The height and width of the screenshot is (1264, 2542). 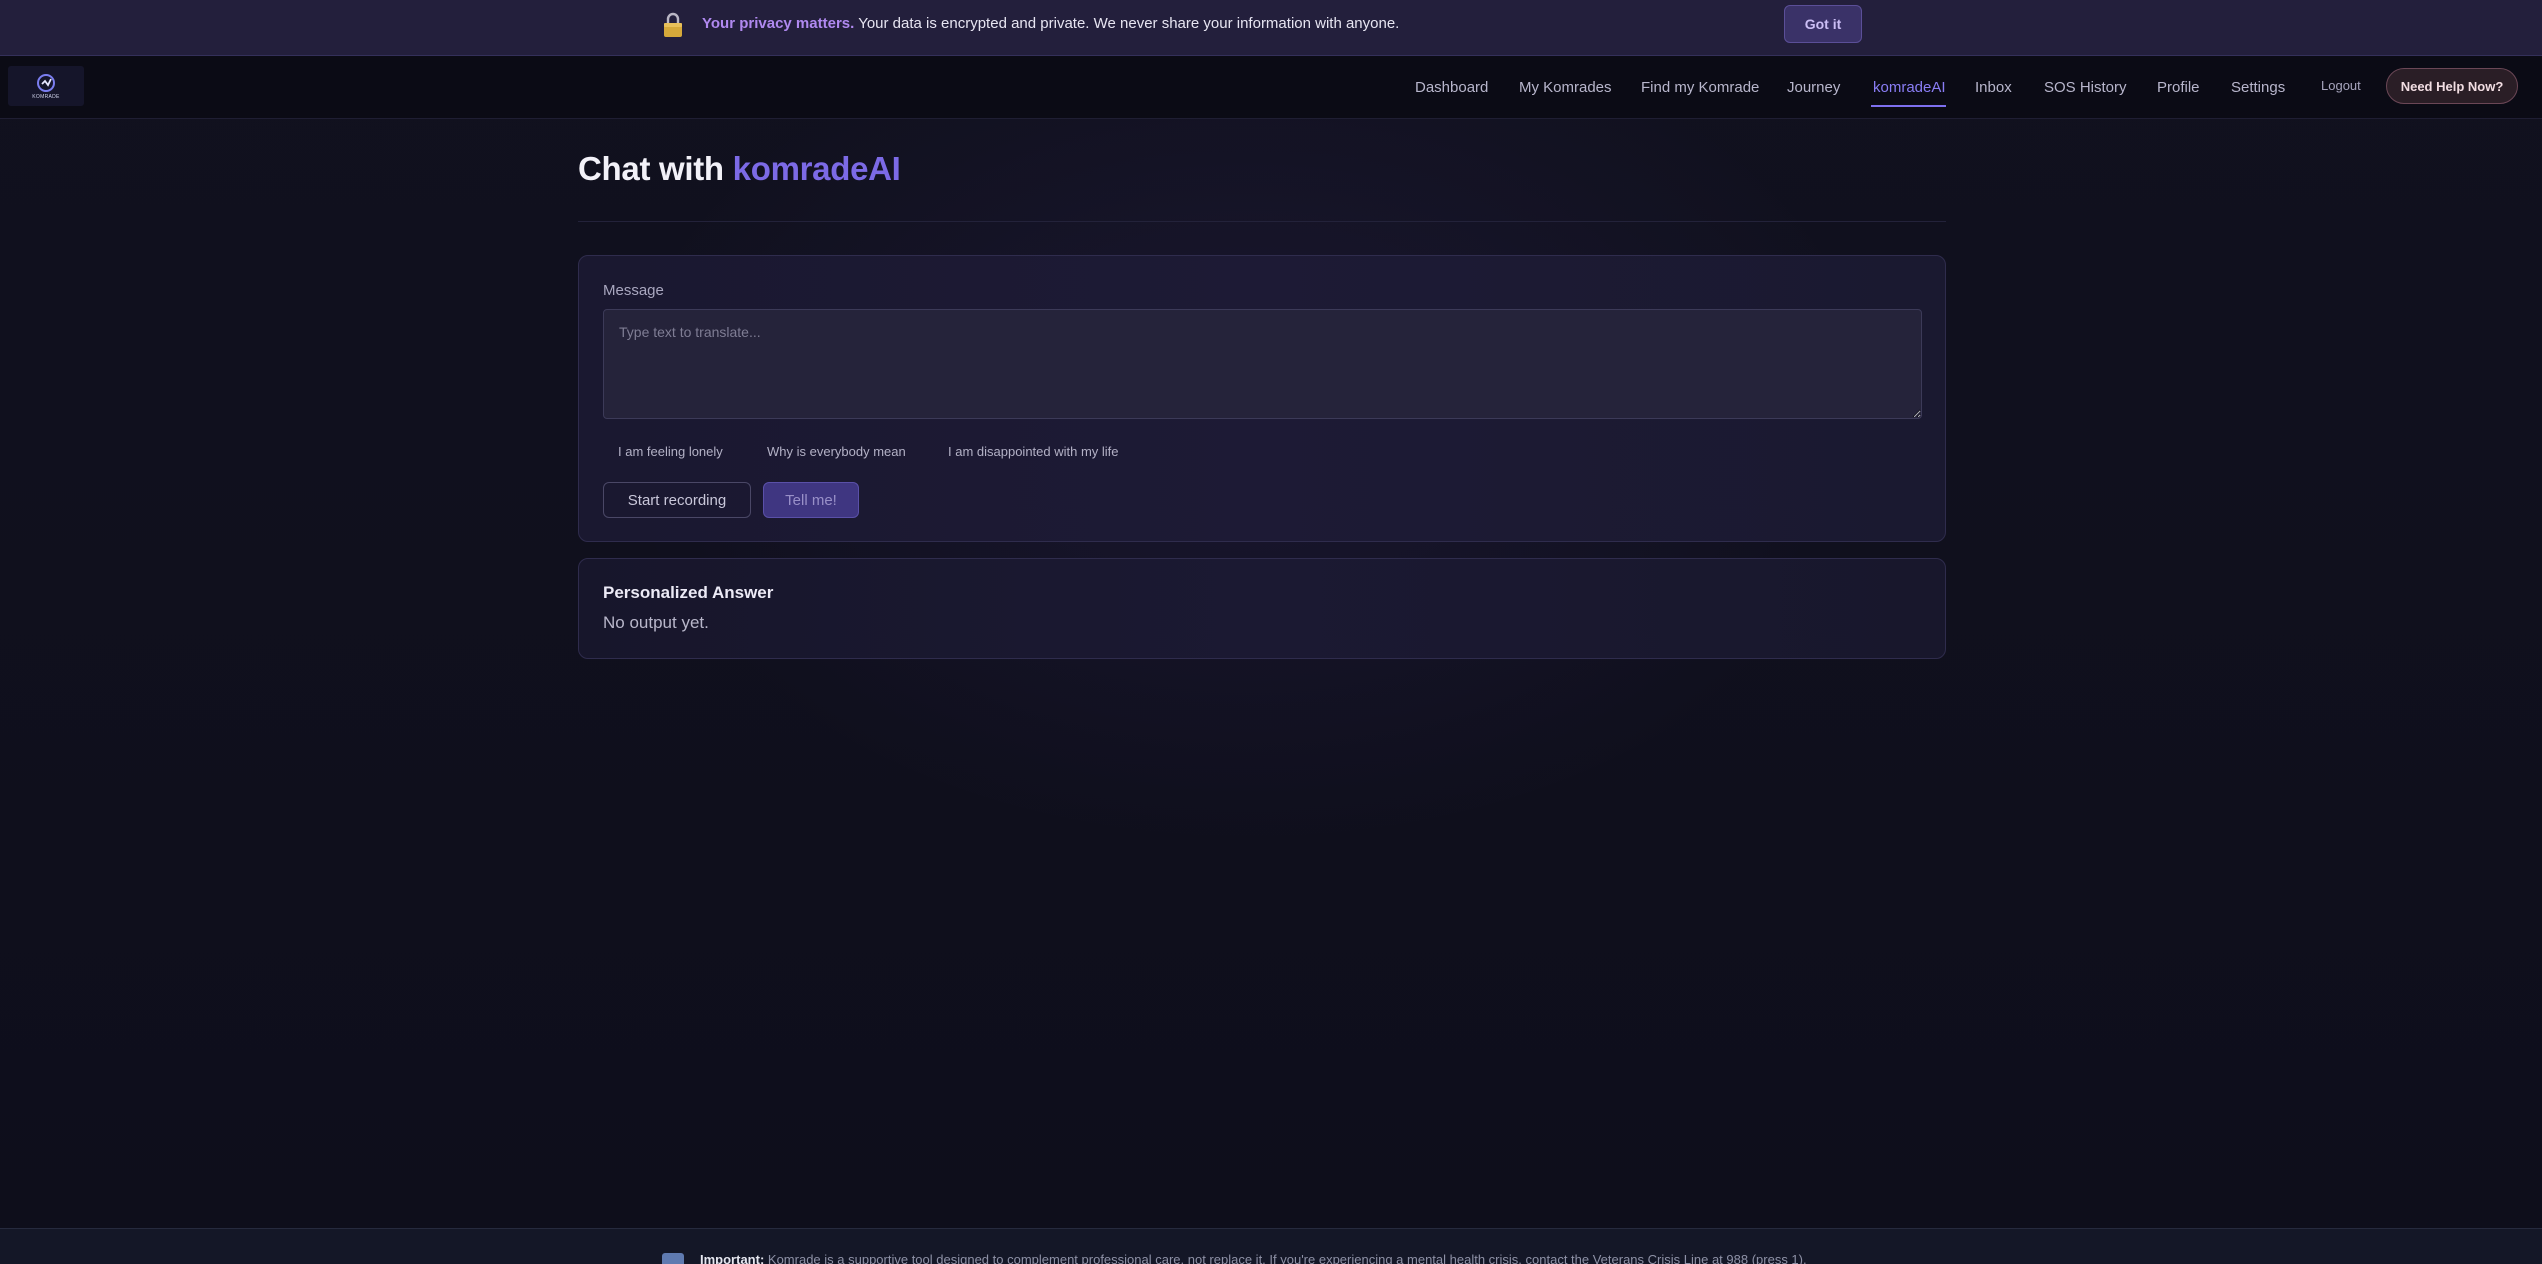 What do you see at coordinates (46, 96) in the screenshot?
I see `logo-text: KOMRADE` at bounding box center [46, 96].